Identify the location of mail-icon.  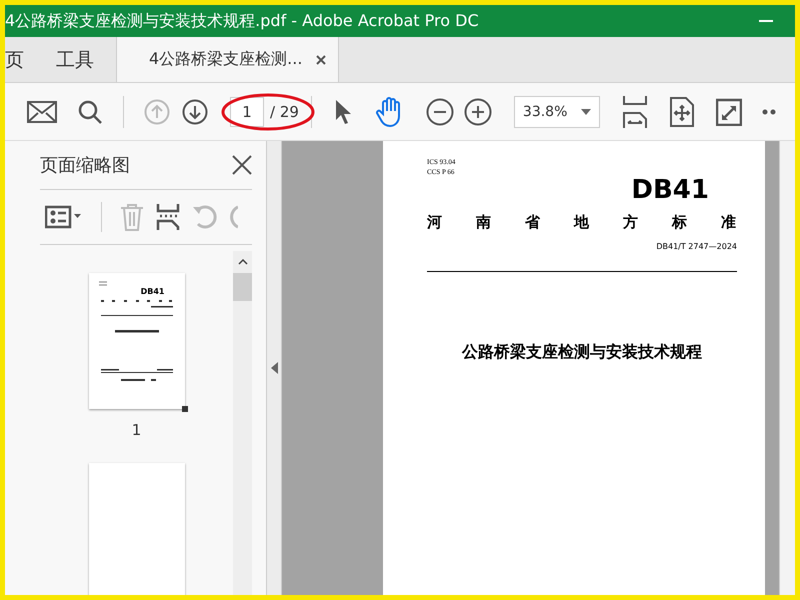
(42, 111).